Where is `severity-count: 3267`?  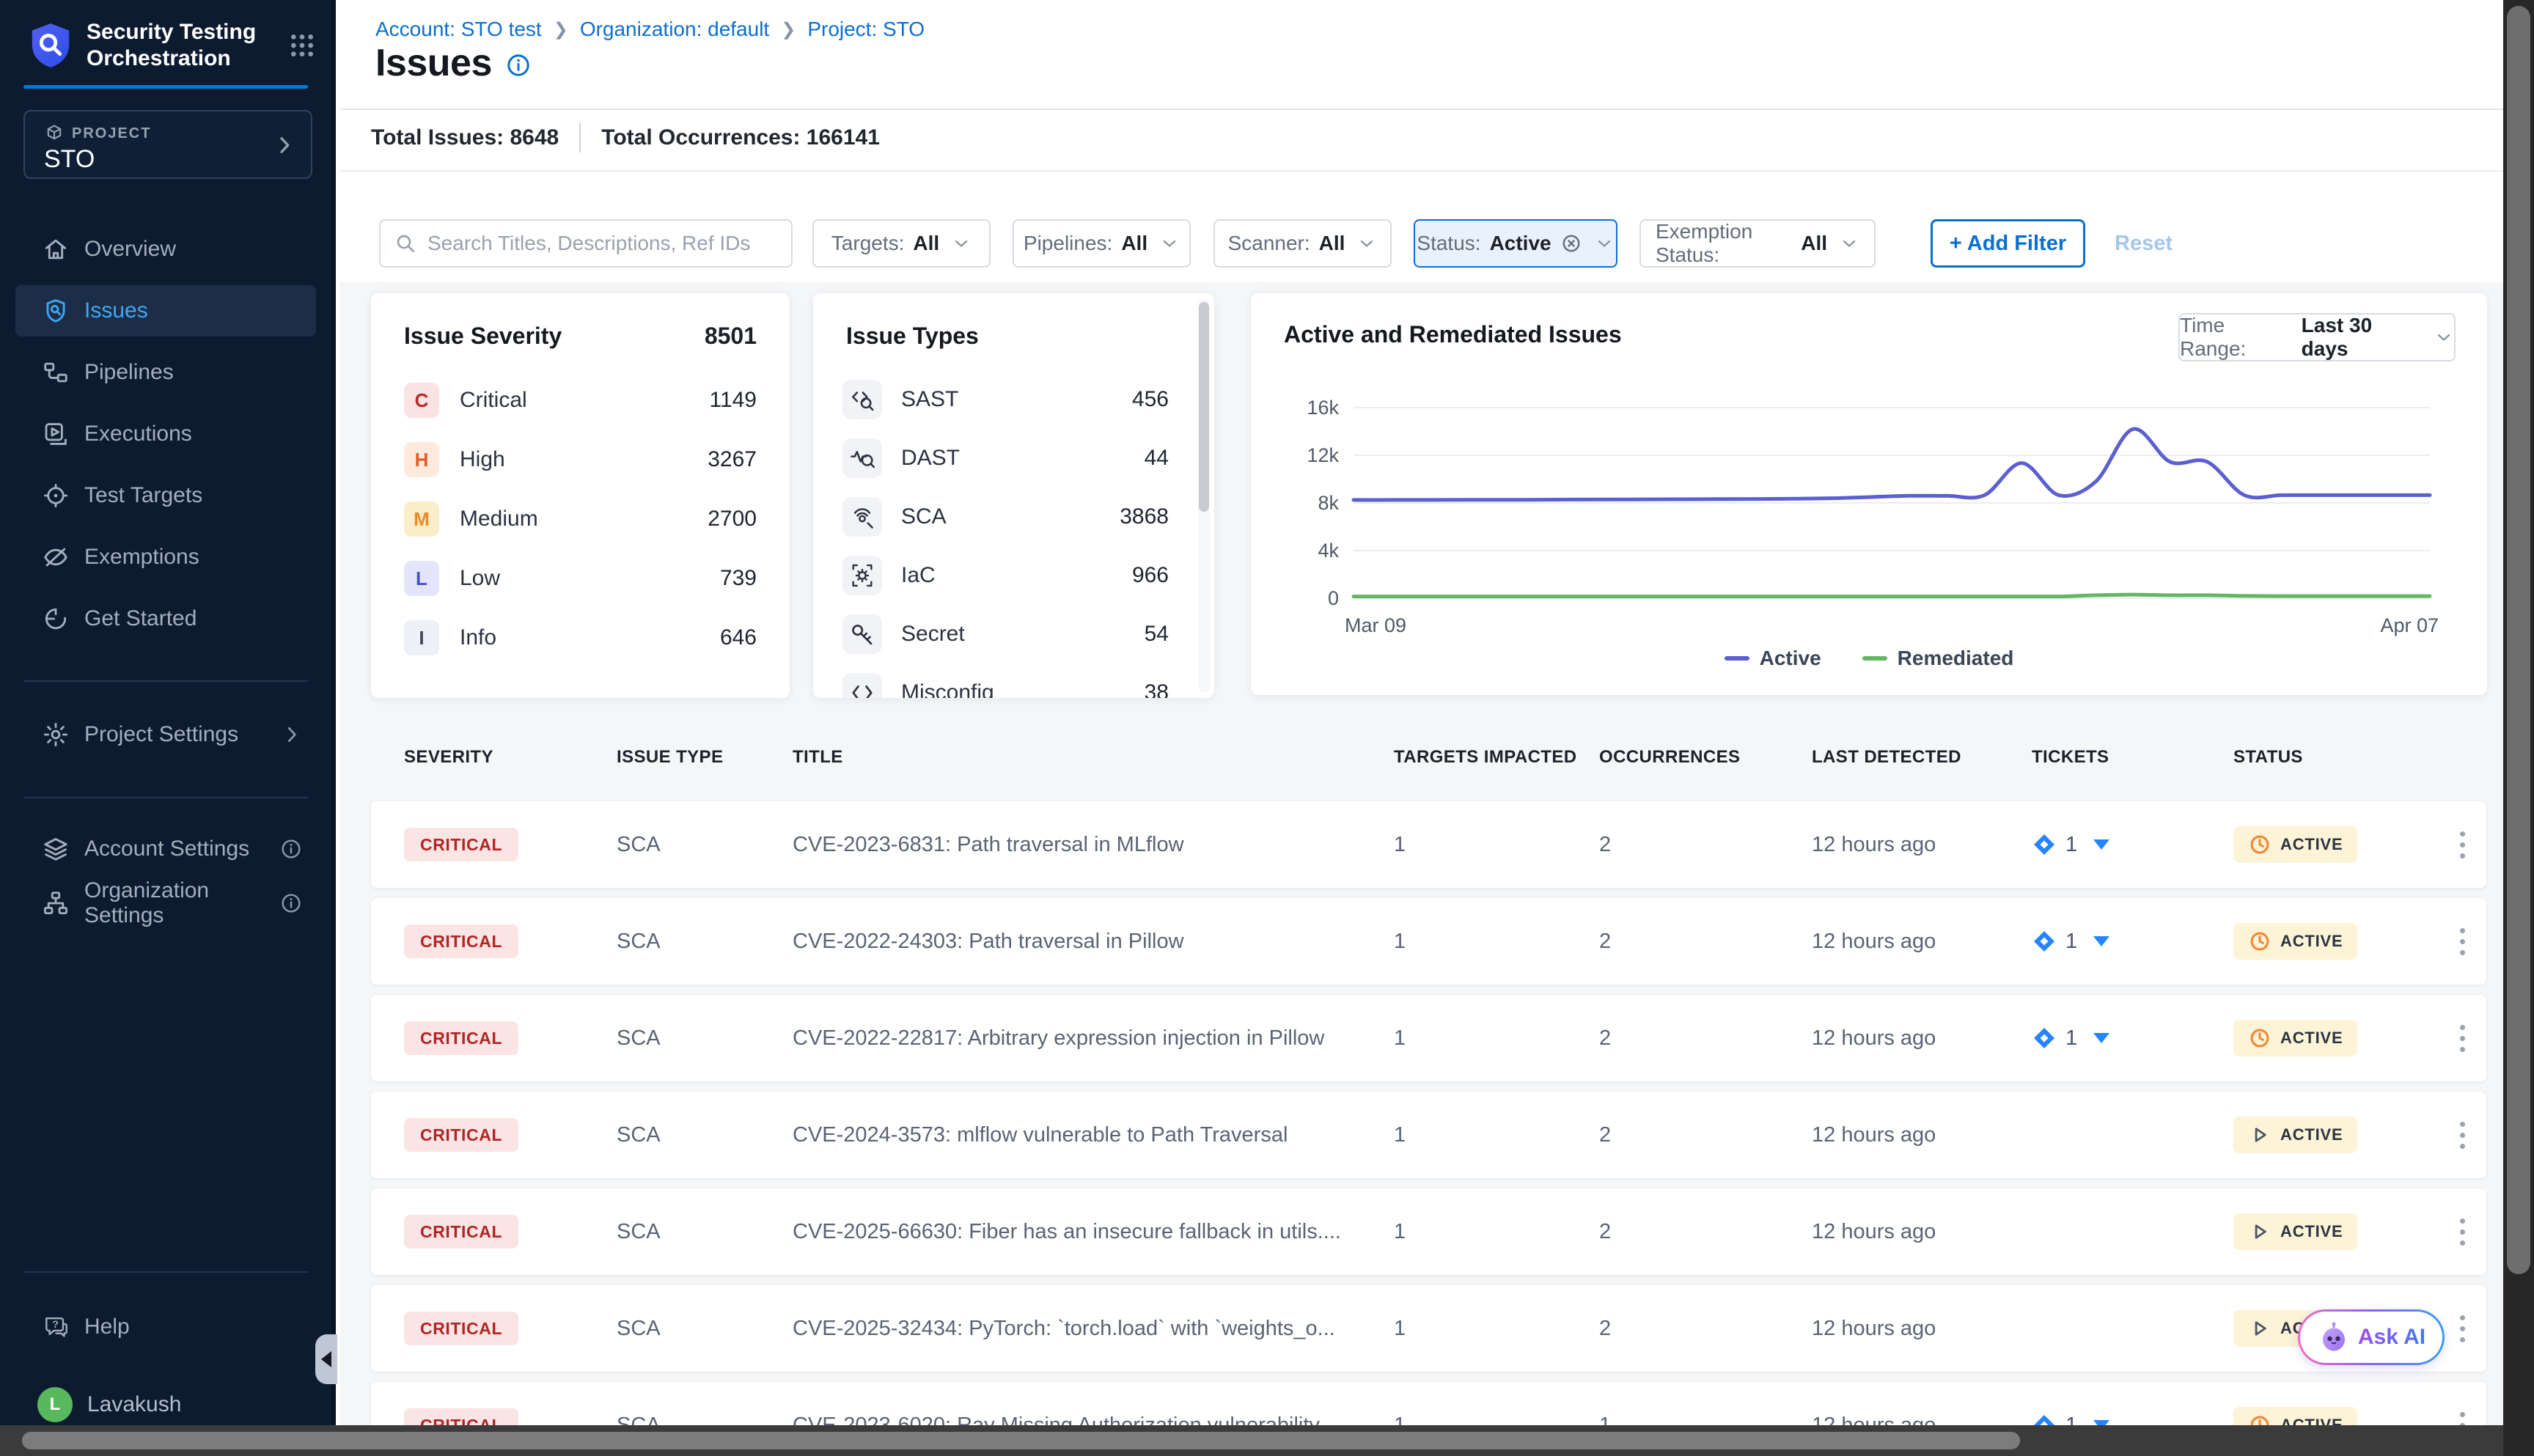 severity-count: 3267 is located at coordinates (732, 459).